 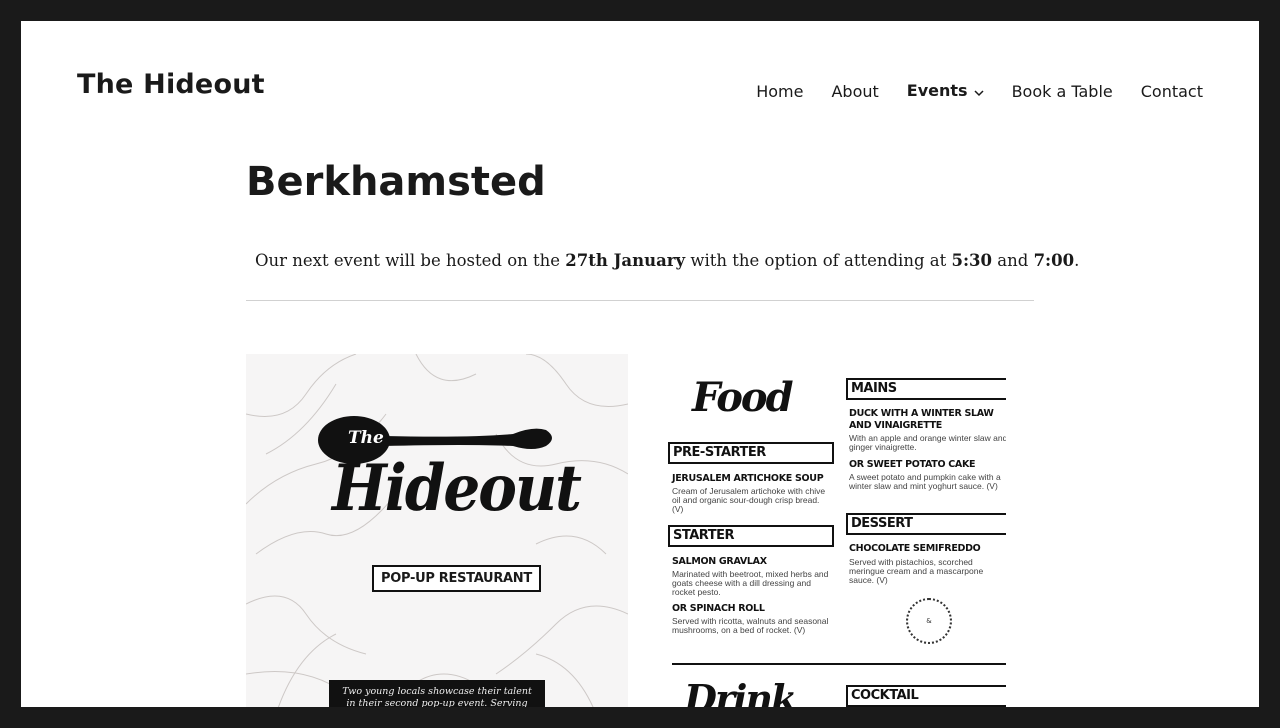 What do you see at coordinates (740, 691) in the screenshot?
I see `drink-heading: Drink` at bounding box center [740, 691].